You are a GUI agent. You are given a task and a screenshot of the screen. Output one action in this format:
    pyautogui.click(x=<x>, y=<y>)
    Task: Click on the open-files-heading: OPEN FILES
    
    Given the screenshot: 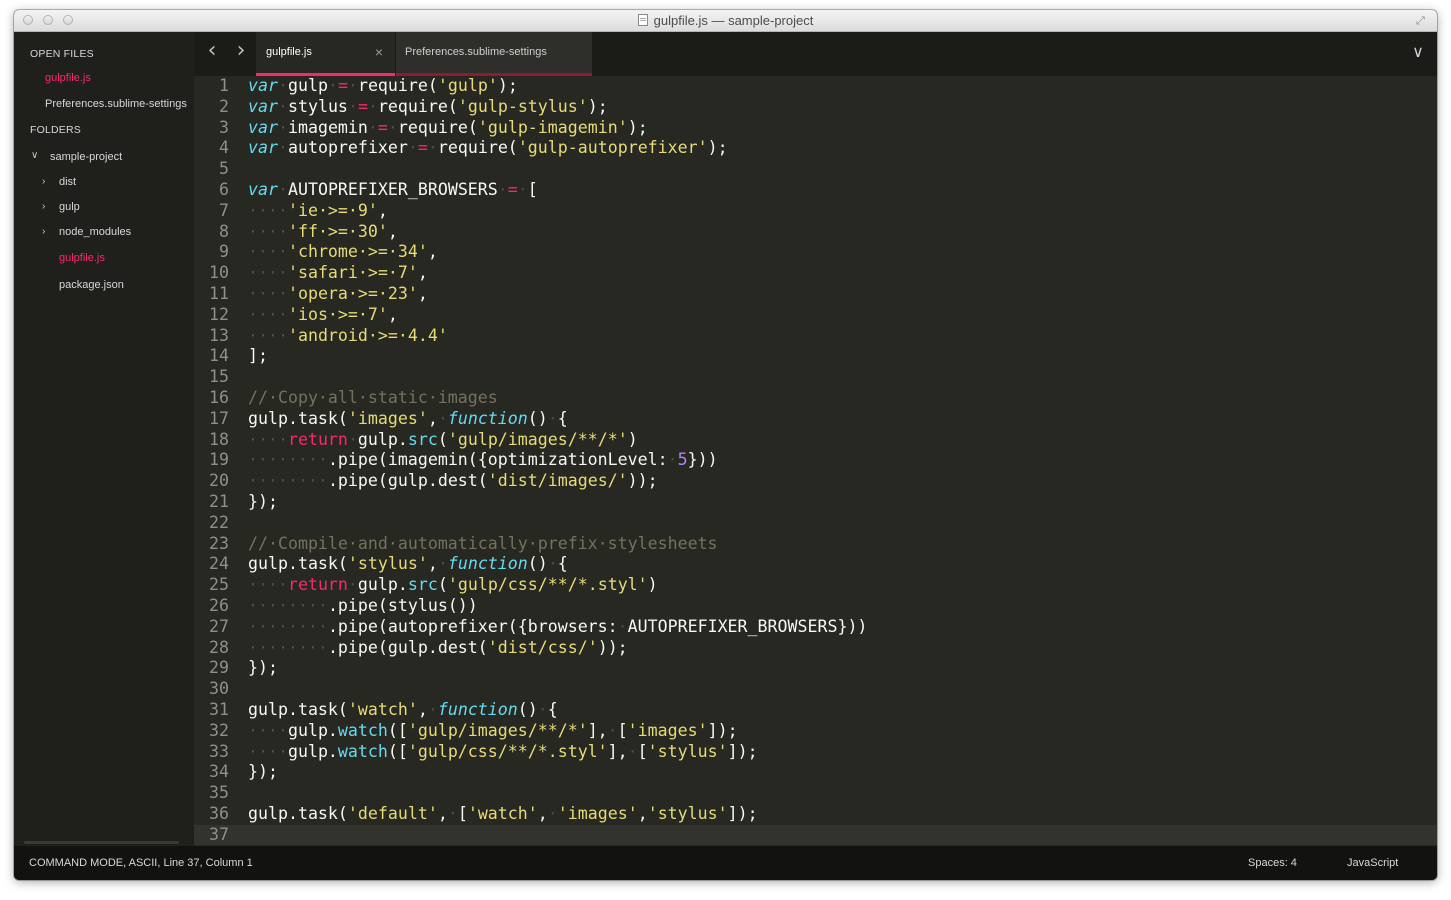 What is the action you would take?
    pyautogui.click(x=62, y=54)
    